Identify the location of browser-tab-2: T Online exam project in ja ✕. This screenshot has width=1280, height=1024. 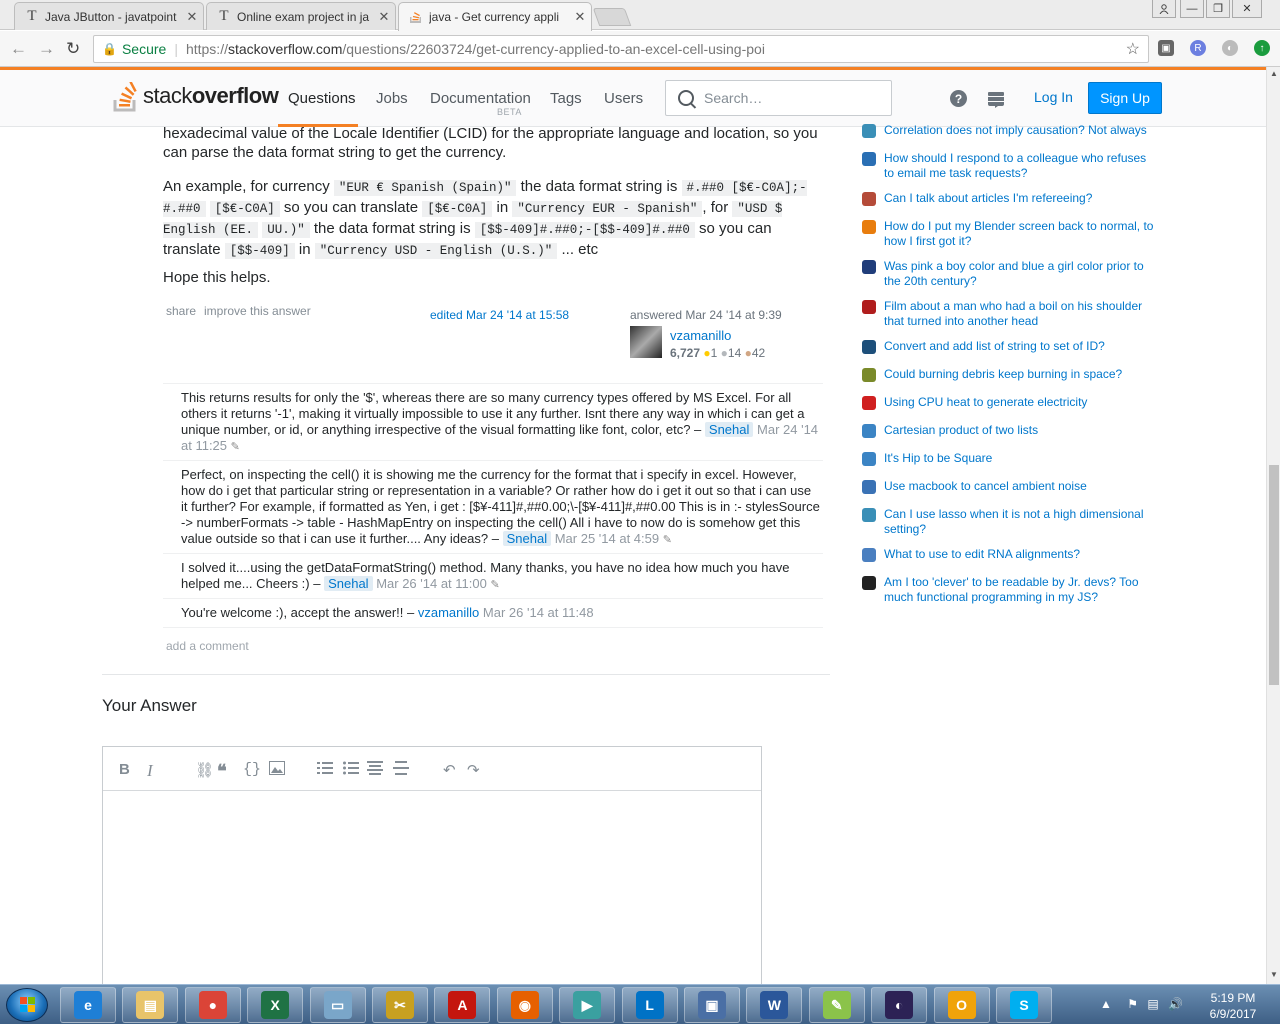
(301, 16).